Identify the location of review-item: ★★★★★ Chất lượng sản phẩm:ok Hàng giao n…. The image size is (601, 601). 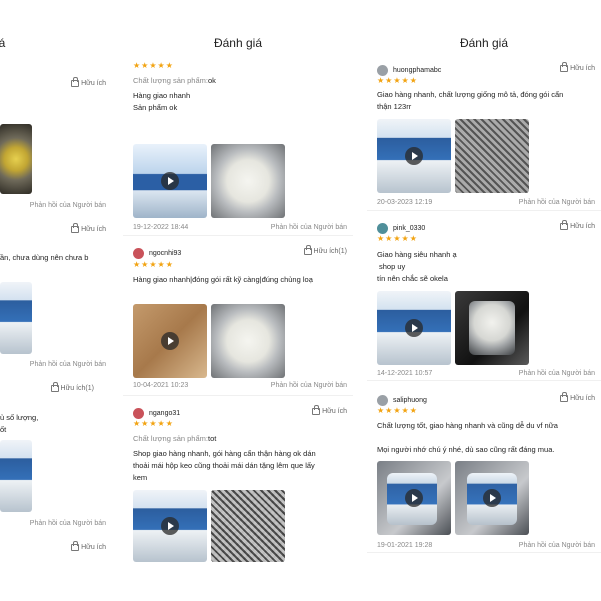
(238, 148).